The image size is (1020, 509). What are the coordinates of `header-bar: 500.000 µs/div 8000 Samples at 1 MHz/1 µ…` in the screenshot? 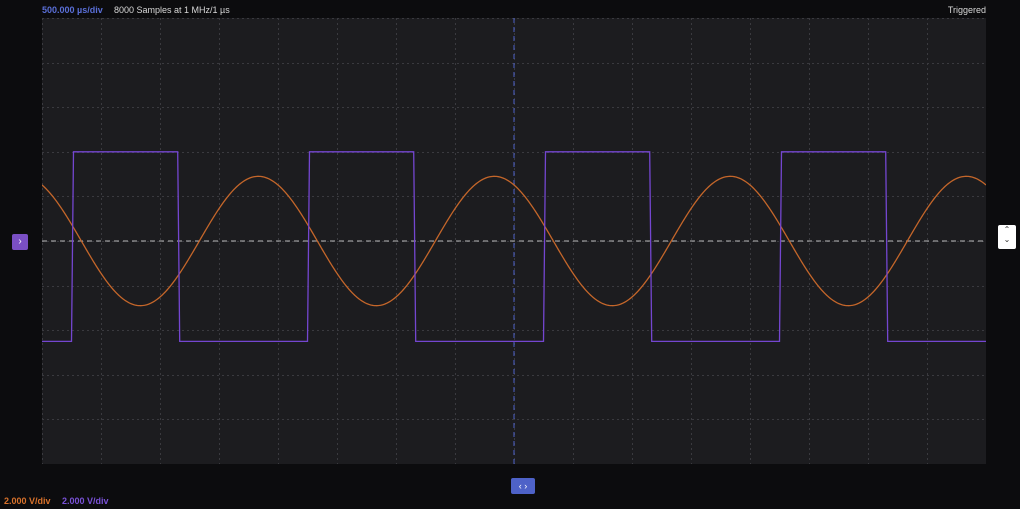 It's located at (510, 10).